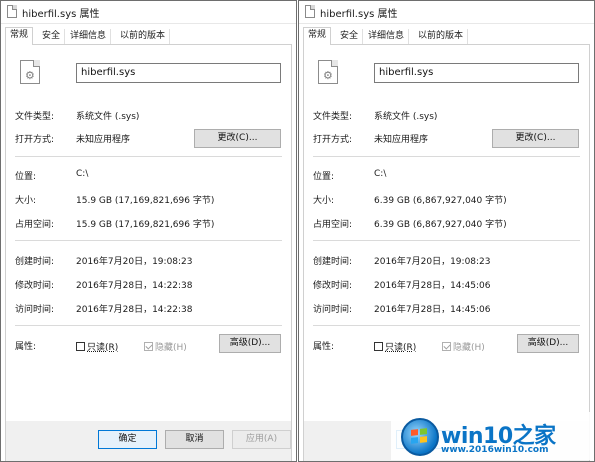  I want to click on win10-watermark: win10之家 www.2016win10.com, so click(491, 436).